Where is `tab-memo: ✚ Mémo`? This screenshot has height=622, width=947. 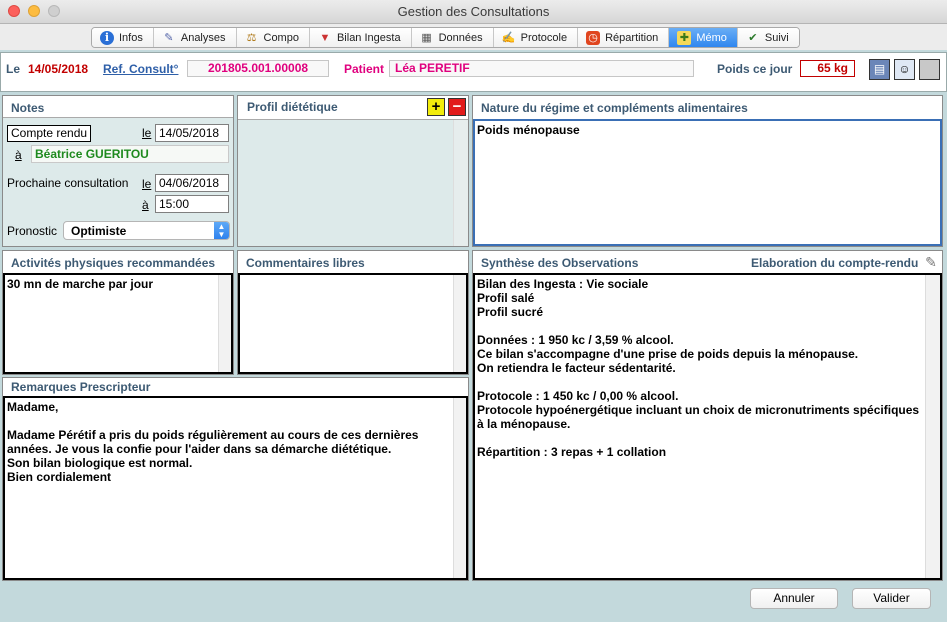 tab-memo: ✚ Mémo is located at coordinates (703, 37).